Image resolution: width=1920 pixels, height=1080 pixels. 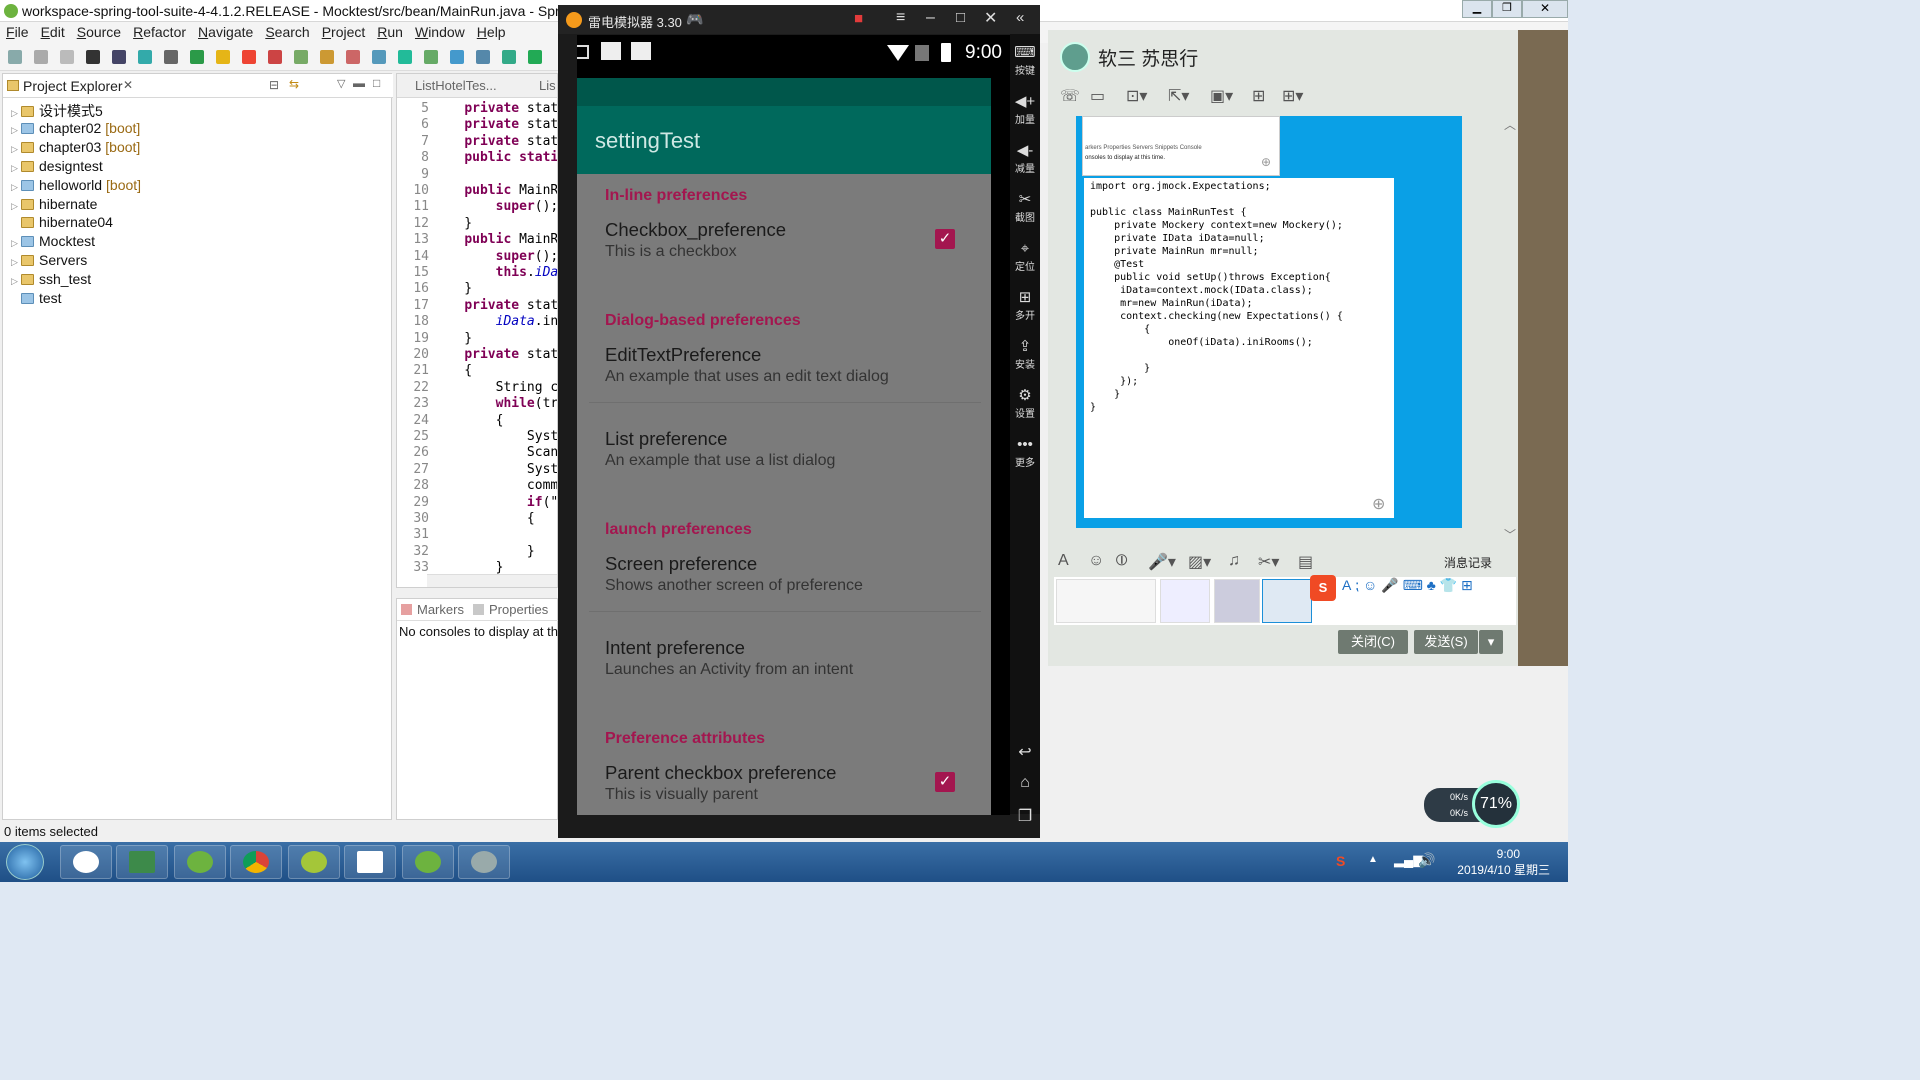 What do you see at coordinates (1507, 9) in the screenshot?
I see `restore-window-button: ❐` at bounding box center [1507, 9].